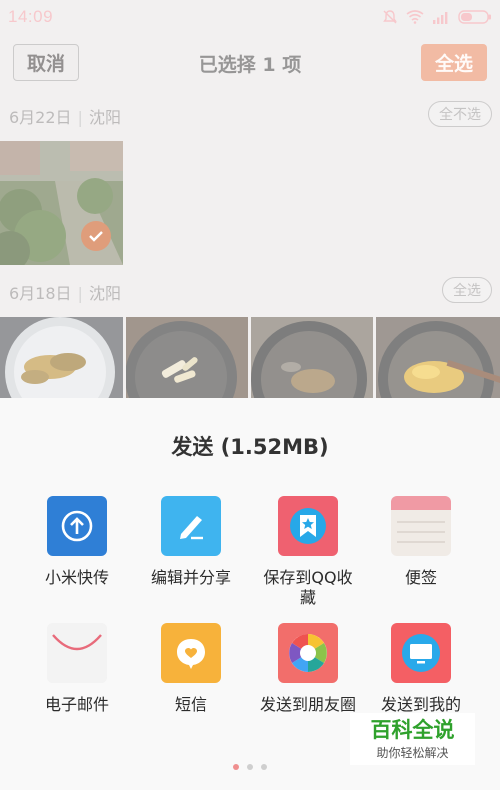  I want to click on my-computer-icon, so click(421, 653).